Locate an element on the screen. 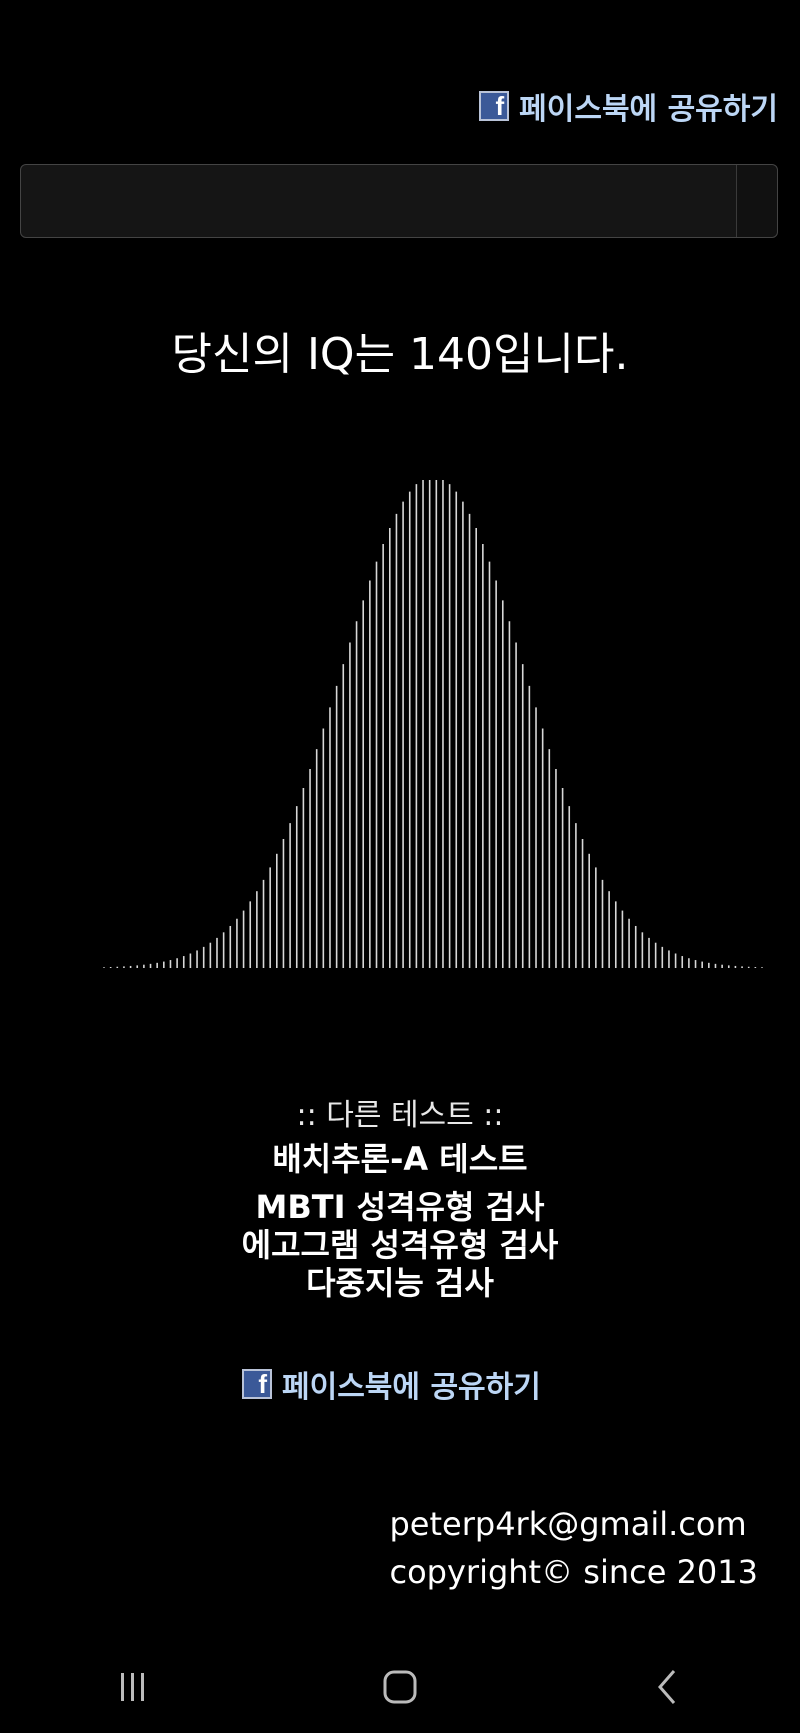 The height and width of the screenshot is (1733, 800). facebook-share-link-bottom: f 페이스북에 공유하기 is located at coordinates (391, 1384).